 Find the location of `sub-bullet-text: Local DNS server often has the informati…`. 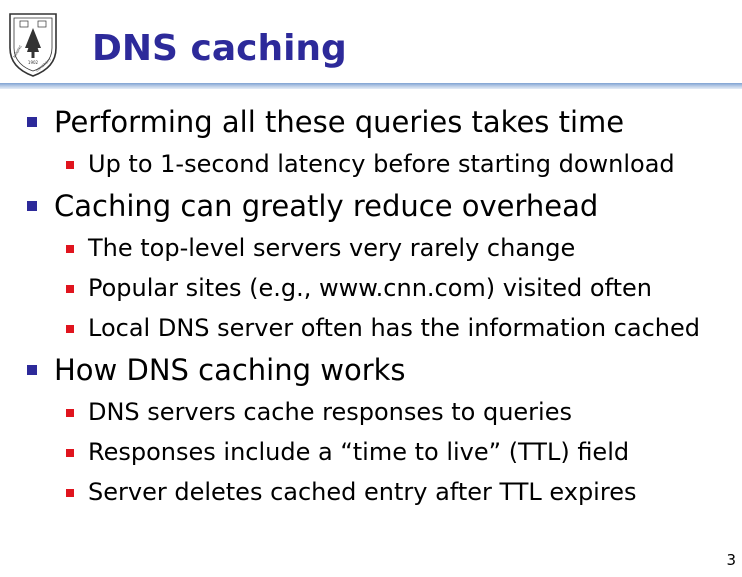

sub-bullet-text: Local DNS server often has the informati… is located at coordinates (394, 328).